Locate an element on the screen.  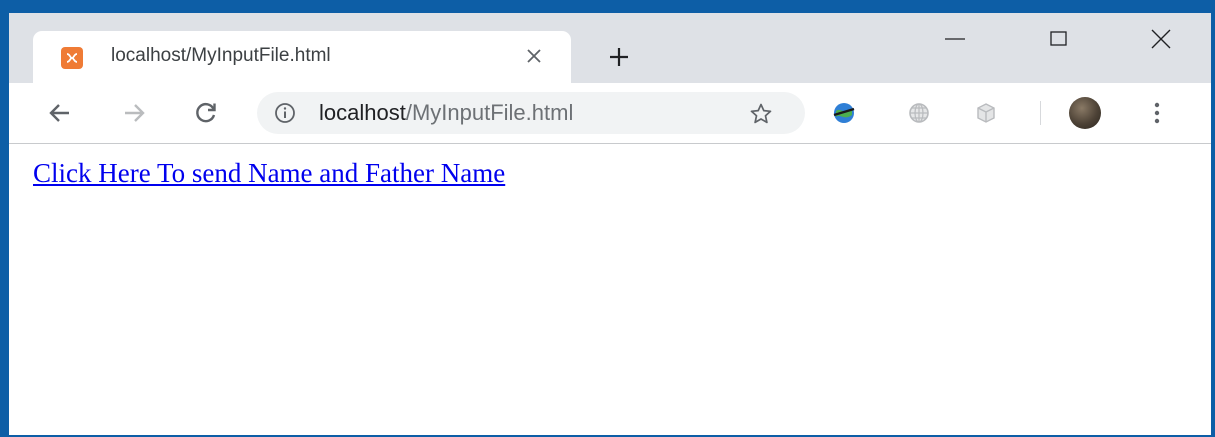
send-name-link: Click Here To send Name and Father Name is located at coordinates (269, 173).